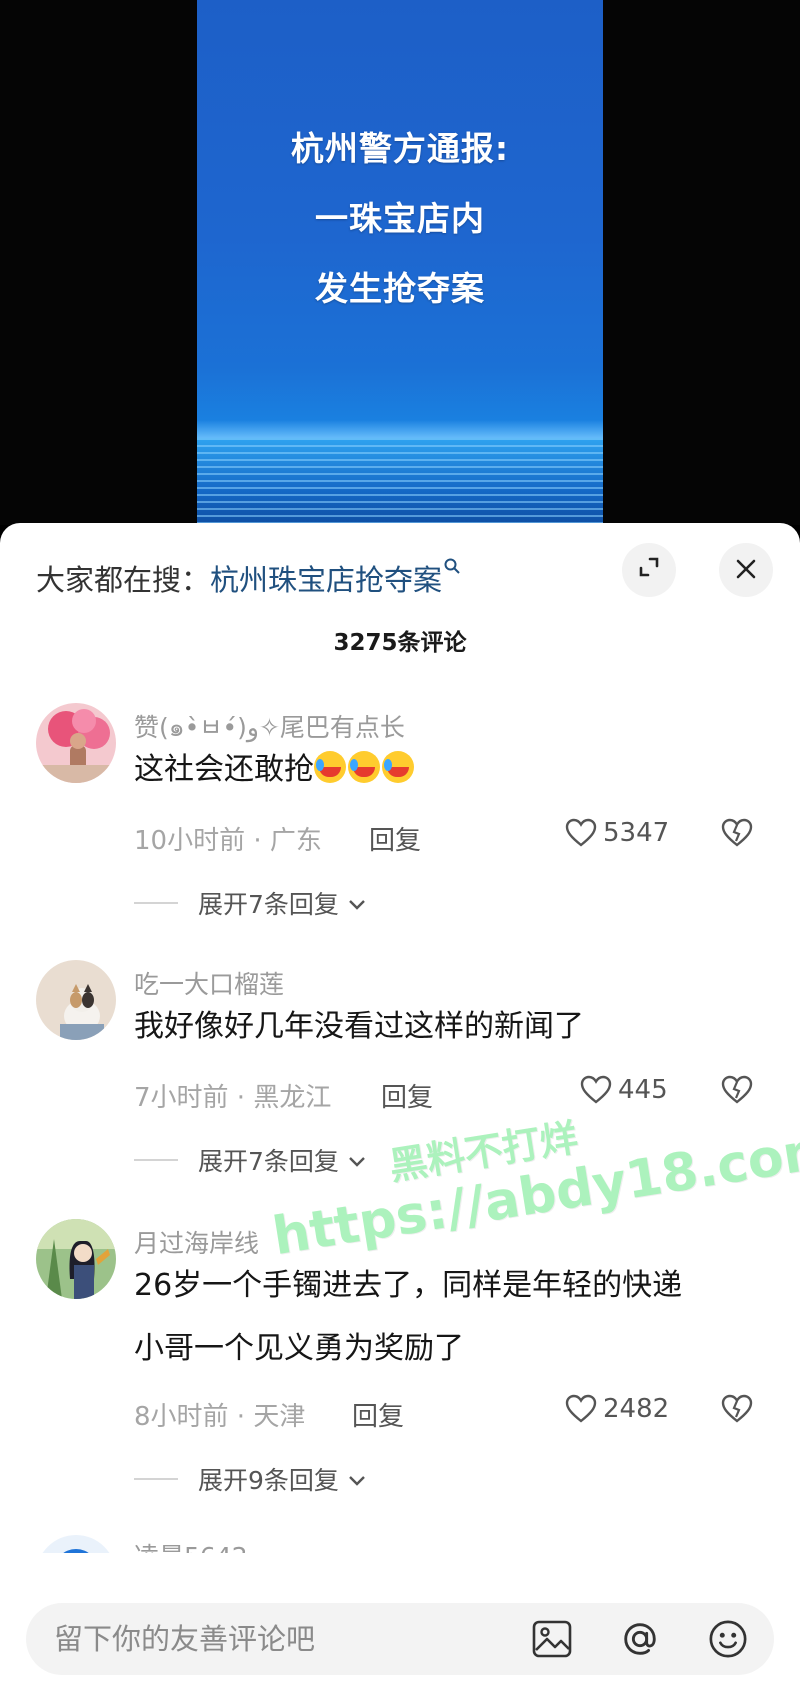 The height and width of the screenshot is (1684, 800). Describe the element at coordinates (552, 1639) in the screenshot. I see `image-icon` at that location.